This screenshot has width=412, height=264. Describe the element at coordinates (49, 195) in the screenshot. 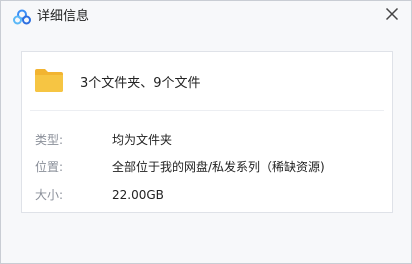

I see `property-label: 大小:` at that location.